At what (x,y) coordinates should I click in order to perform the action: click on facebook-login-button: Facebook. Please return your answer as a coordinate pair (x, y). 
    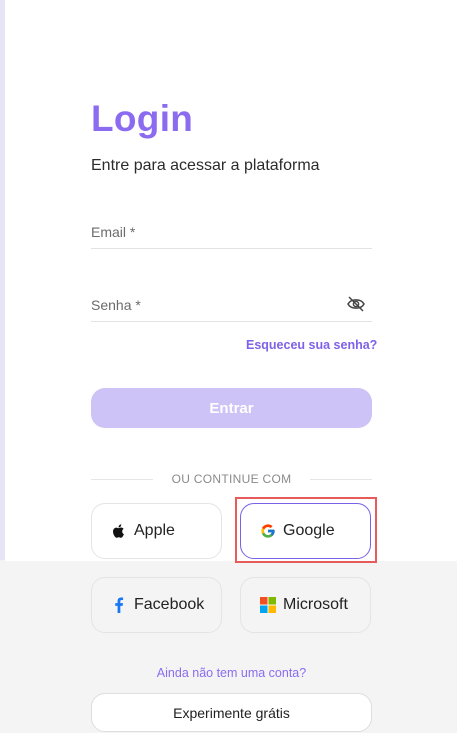
    Looking at the image, I should click on (156, 605).